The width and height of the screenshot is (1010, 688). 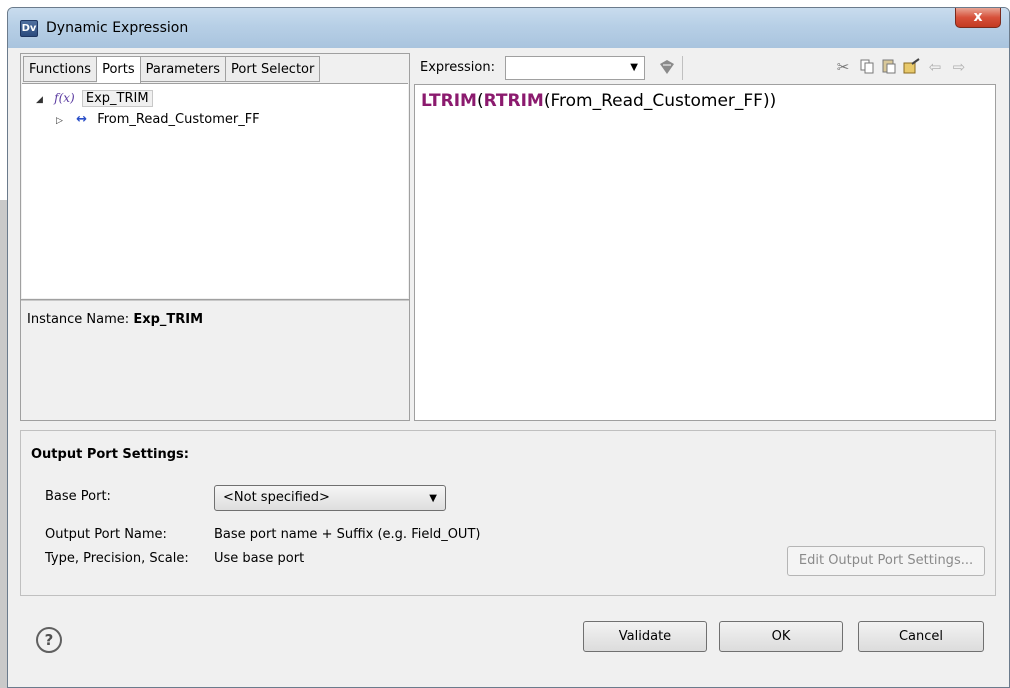 What do you see at coordinates (449, 101) in the screenshot?
I see `keyword-ltrim: LTRIM` at bounding box center [449, 101].